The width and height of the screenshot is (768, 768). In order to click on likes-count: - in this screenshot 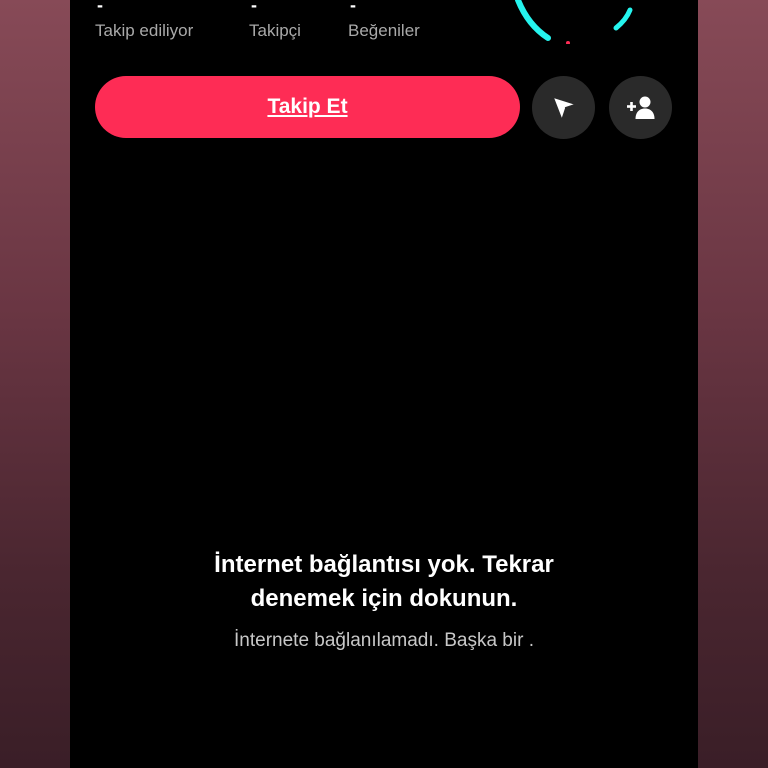, I will do `click(353, 7)`.